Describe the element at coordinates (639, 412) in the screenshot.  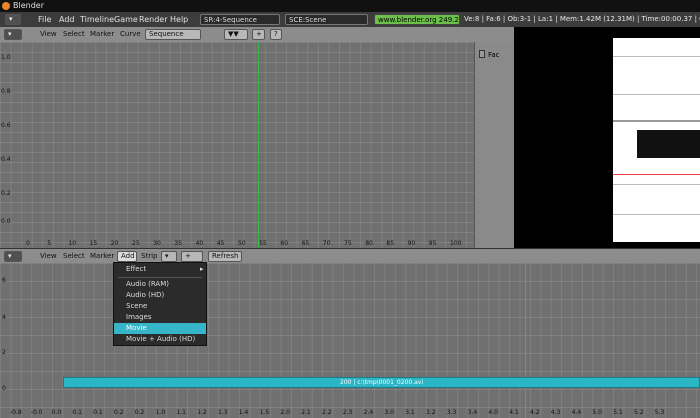
I see `seq-x-tick: 5.2` at that location.